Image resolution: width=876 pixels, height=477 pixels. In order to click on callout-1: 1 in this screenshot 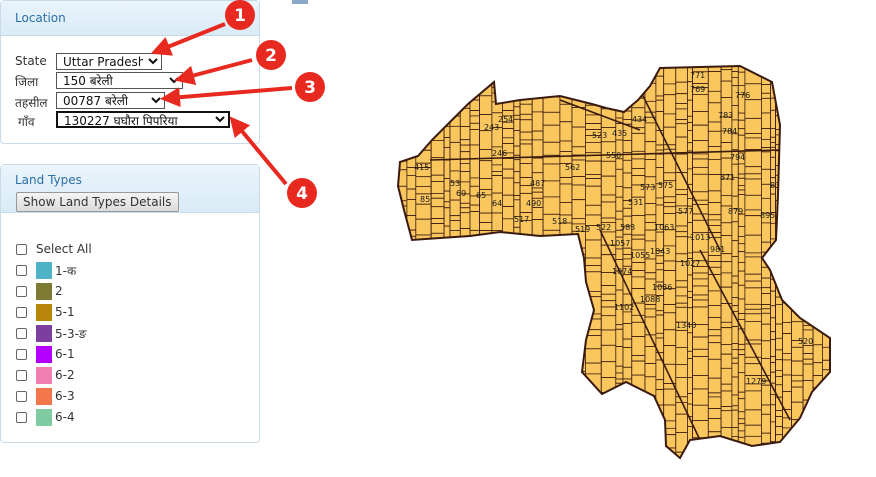, I will do `click(240, 16)`.